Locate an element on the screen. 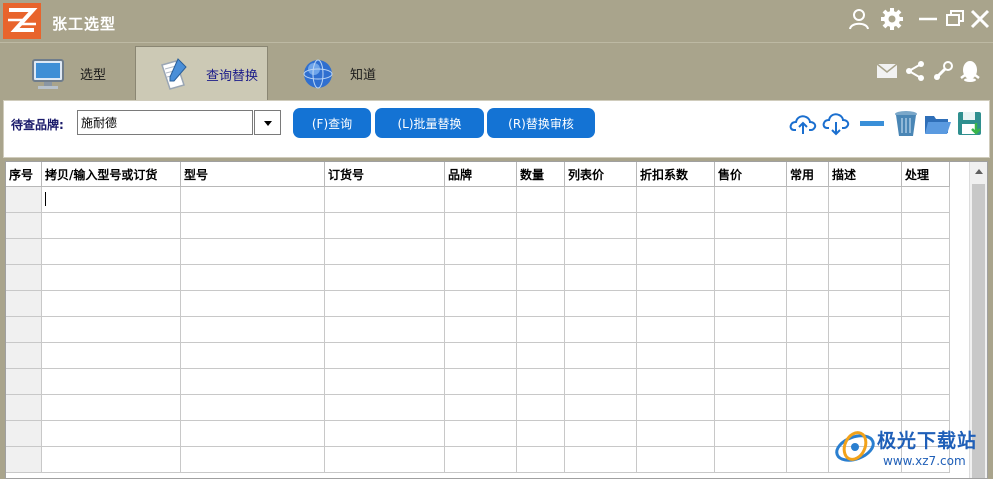  download-cloud-icon is located at coordinates (836, 123).